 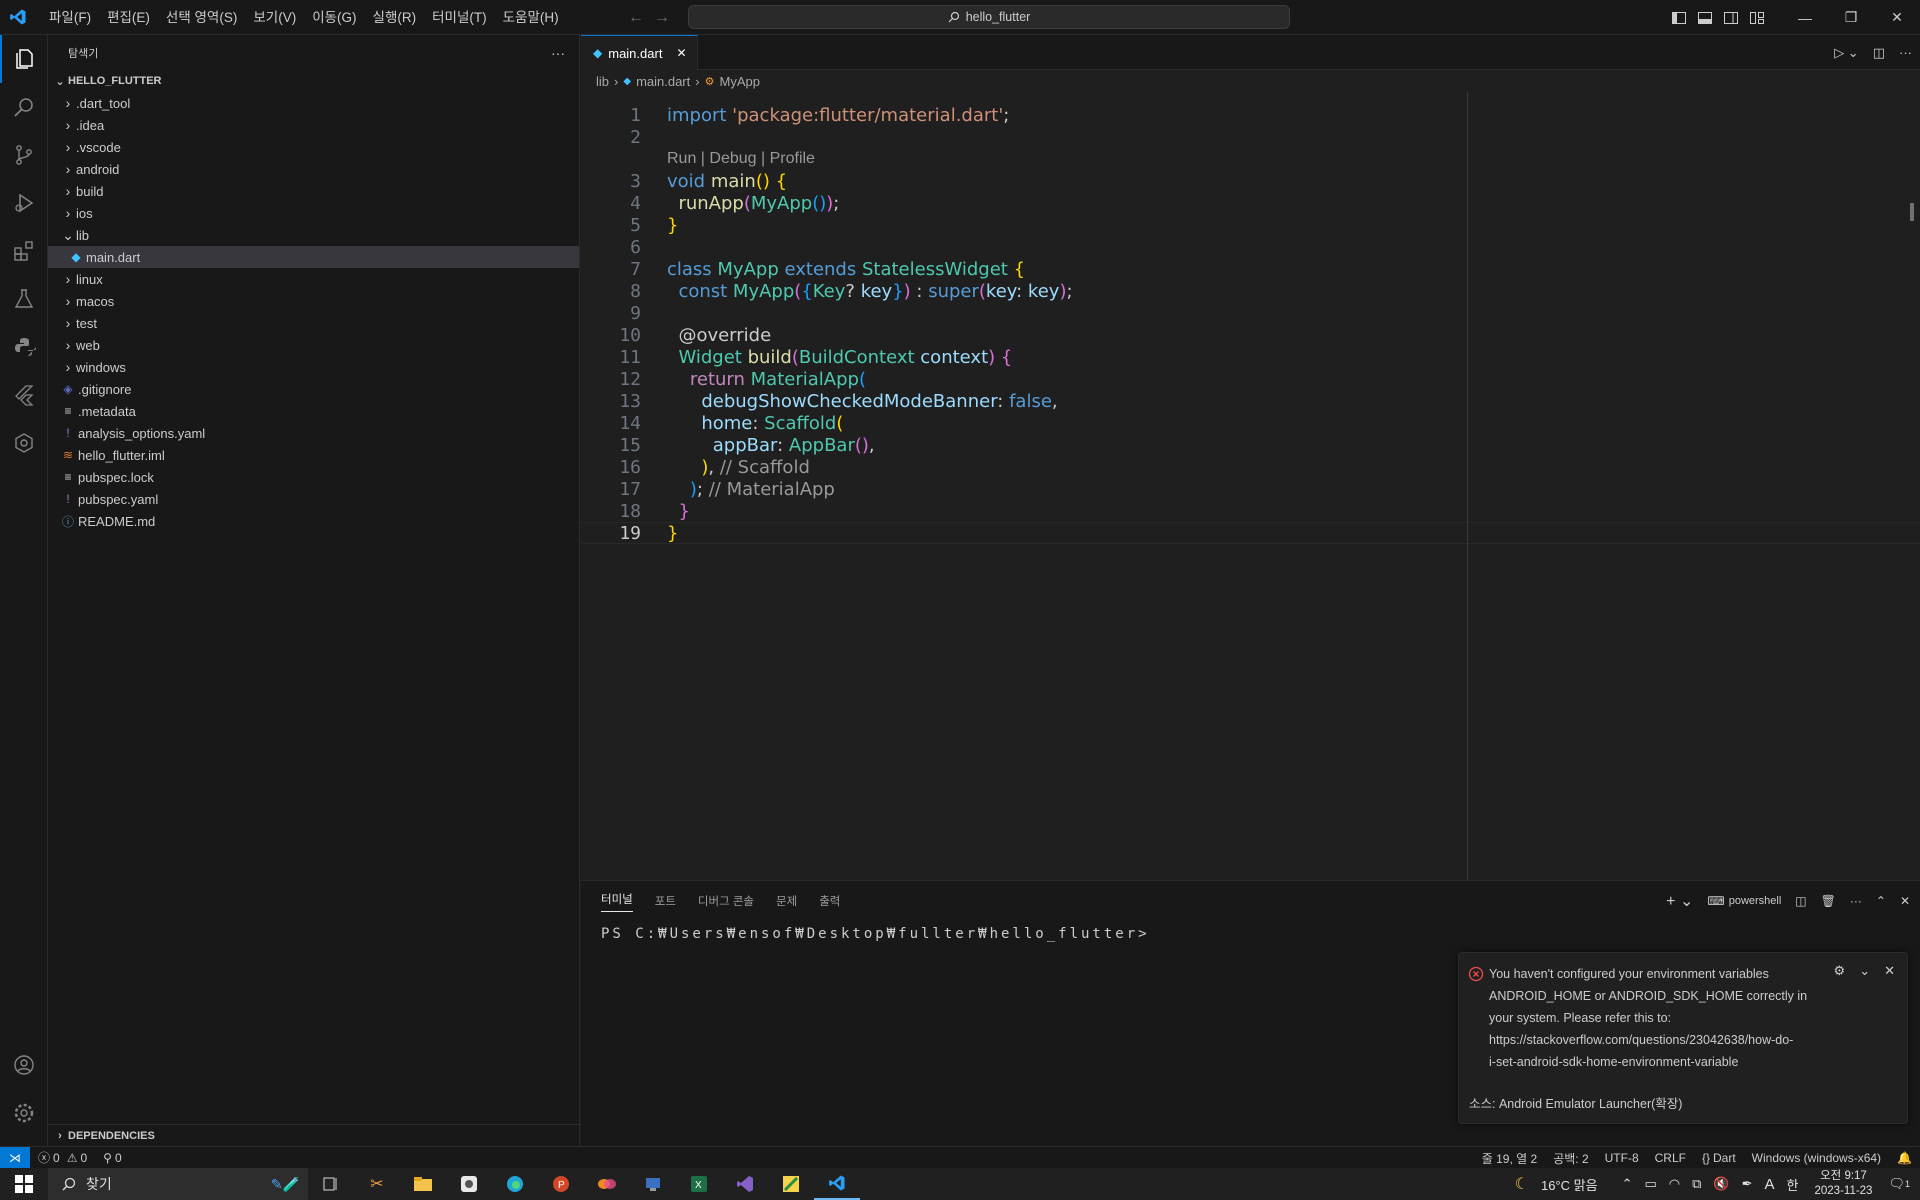 I want to click on file-item: ⓘ README.md, so click(x=313, y=521).